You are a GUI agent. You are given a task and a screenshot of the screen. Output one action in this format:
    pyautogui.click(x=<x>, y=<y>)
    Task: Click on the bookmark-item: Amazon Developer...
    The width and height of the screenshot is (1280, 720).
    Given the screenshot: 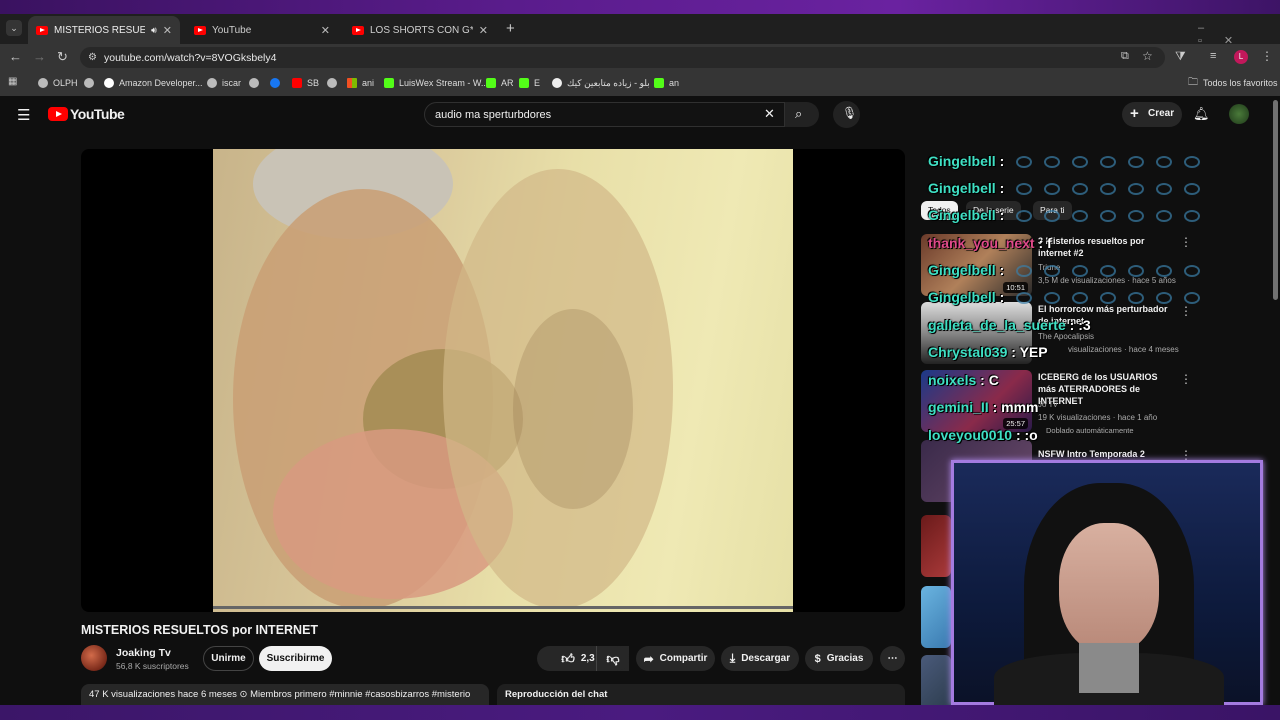 What is the action you would take?
    pyautogui.click(x=153, y=83)
    